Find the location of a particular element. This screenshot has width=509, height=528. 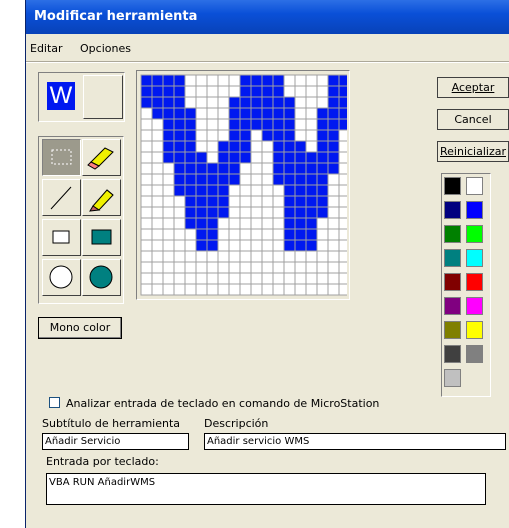

line-tool is located at coordinates (61, 197).